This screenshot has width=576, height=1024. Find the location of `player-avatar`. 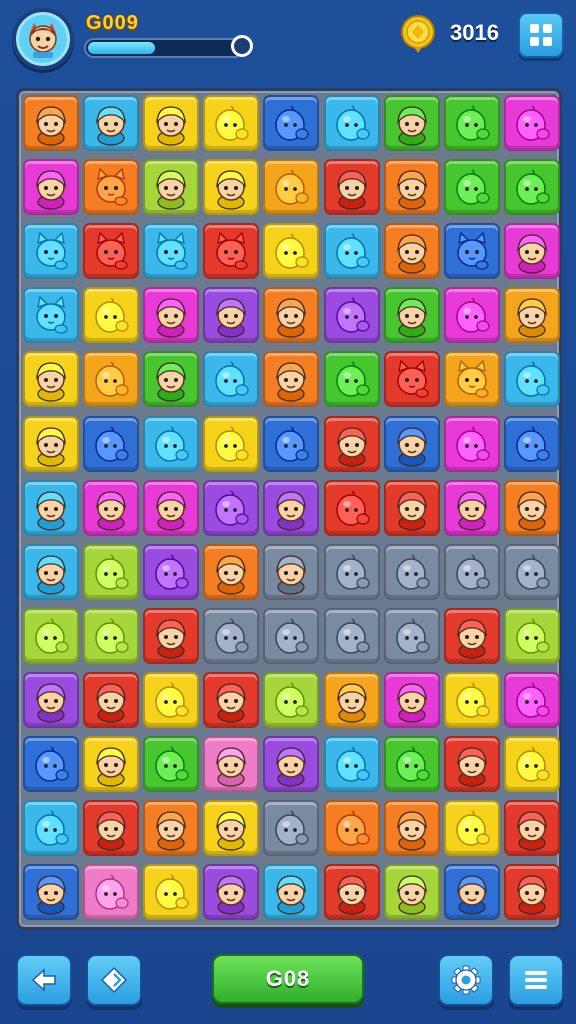

player-avatar is located at coordinates (43, 39).